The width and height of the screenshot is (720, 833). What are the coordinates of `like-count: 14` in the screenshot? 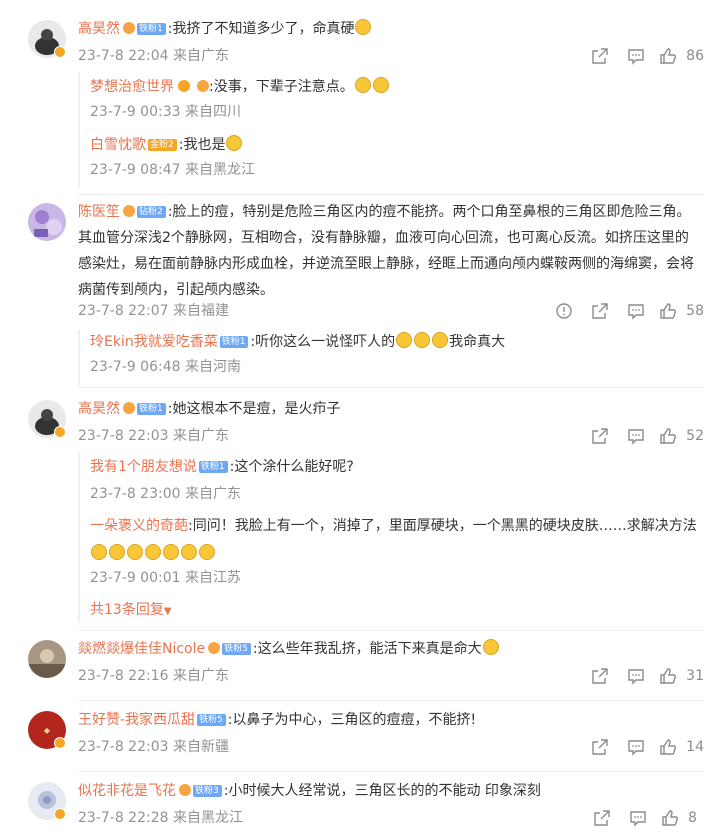 It's located at (695, 747).